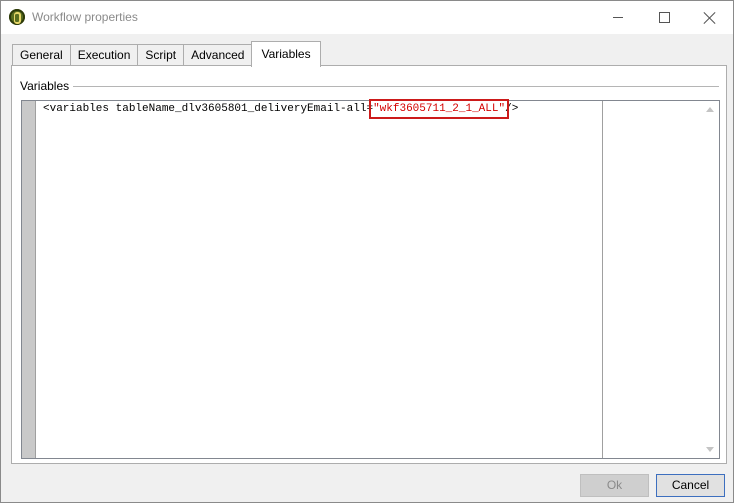  What do you see at coordinates (710, 109) in the screenshot?
I see `scroll-up-arrow-icon` at bounding box center [710, 109].